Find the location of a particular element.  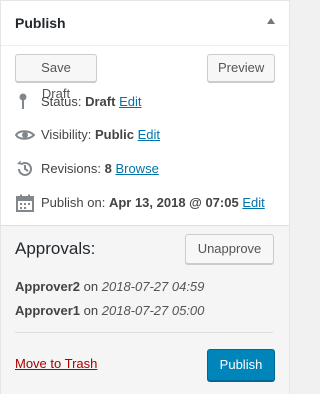

approver-name: Approver1 is located at coordinates (48, 310).